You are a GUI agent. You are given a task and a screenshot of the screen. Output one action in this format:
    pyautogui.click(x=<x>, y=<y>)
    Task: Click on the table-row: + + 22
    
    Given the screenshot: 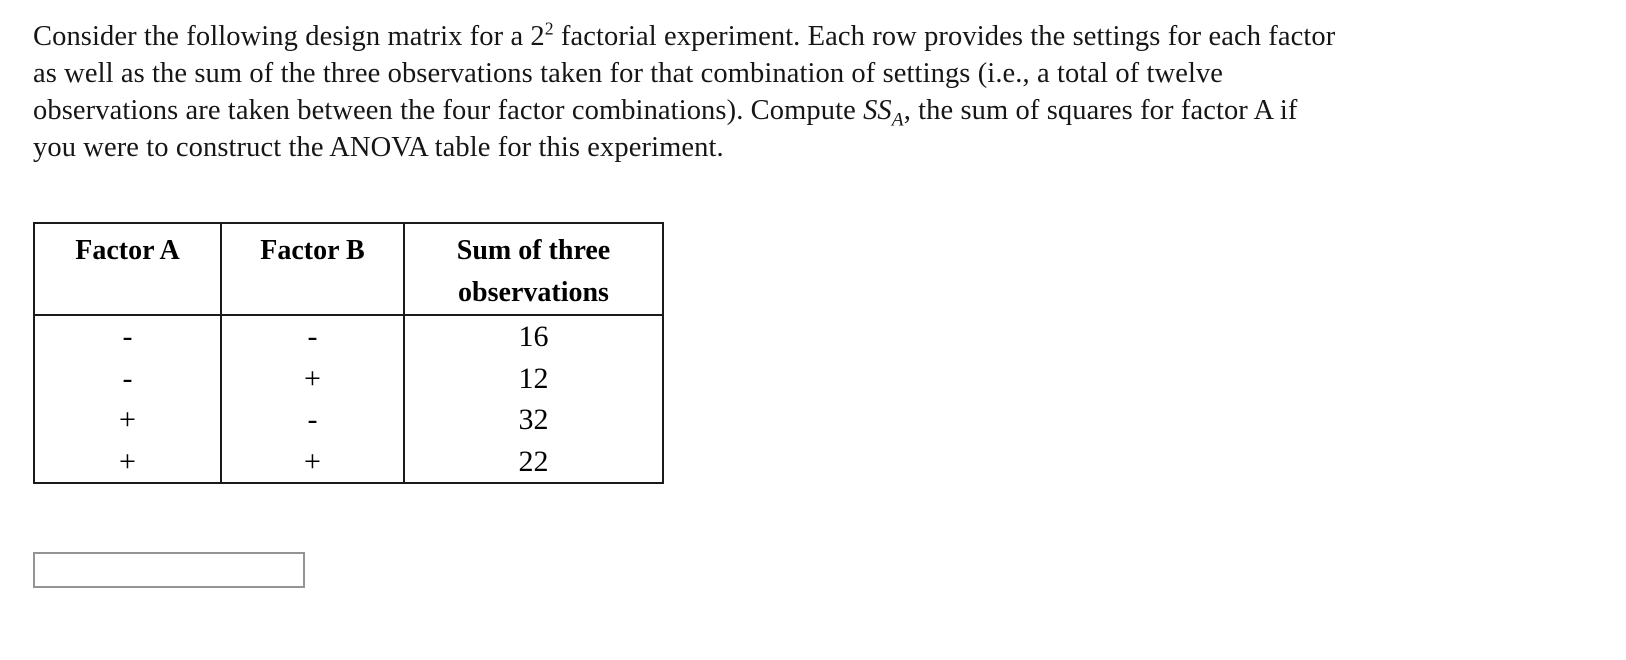 What is the action you would take?
    pyautogui.click(x=348, y=462)
    